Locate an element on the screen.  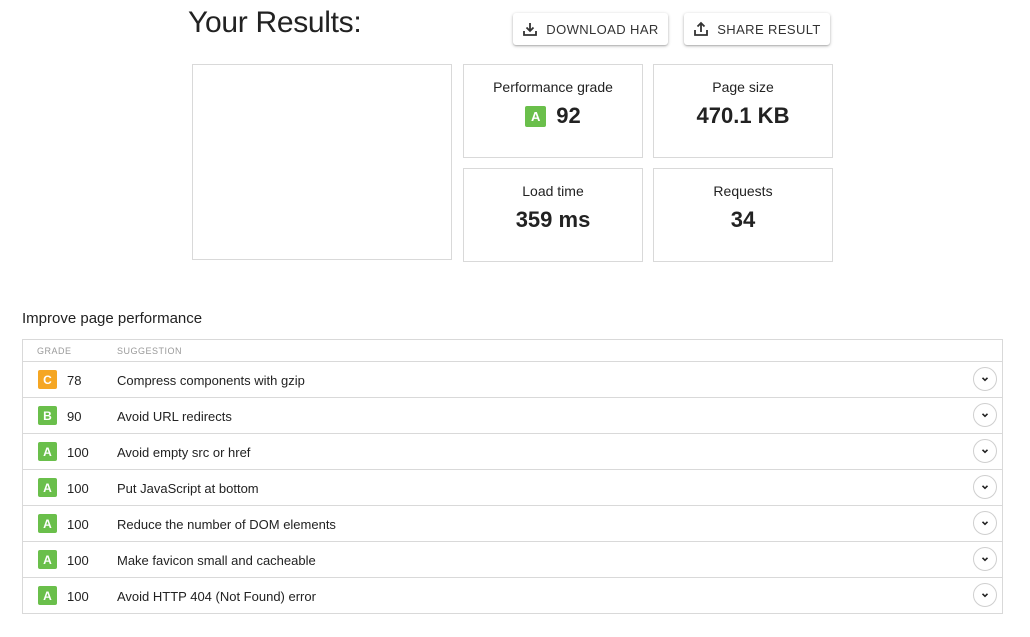
requests-card: Requests 34 is located at coordinates (743, 215).